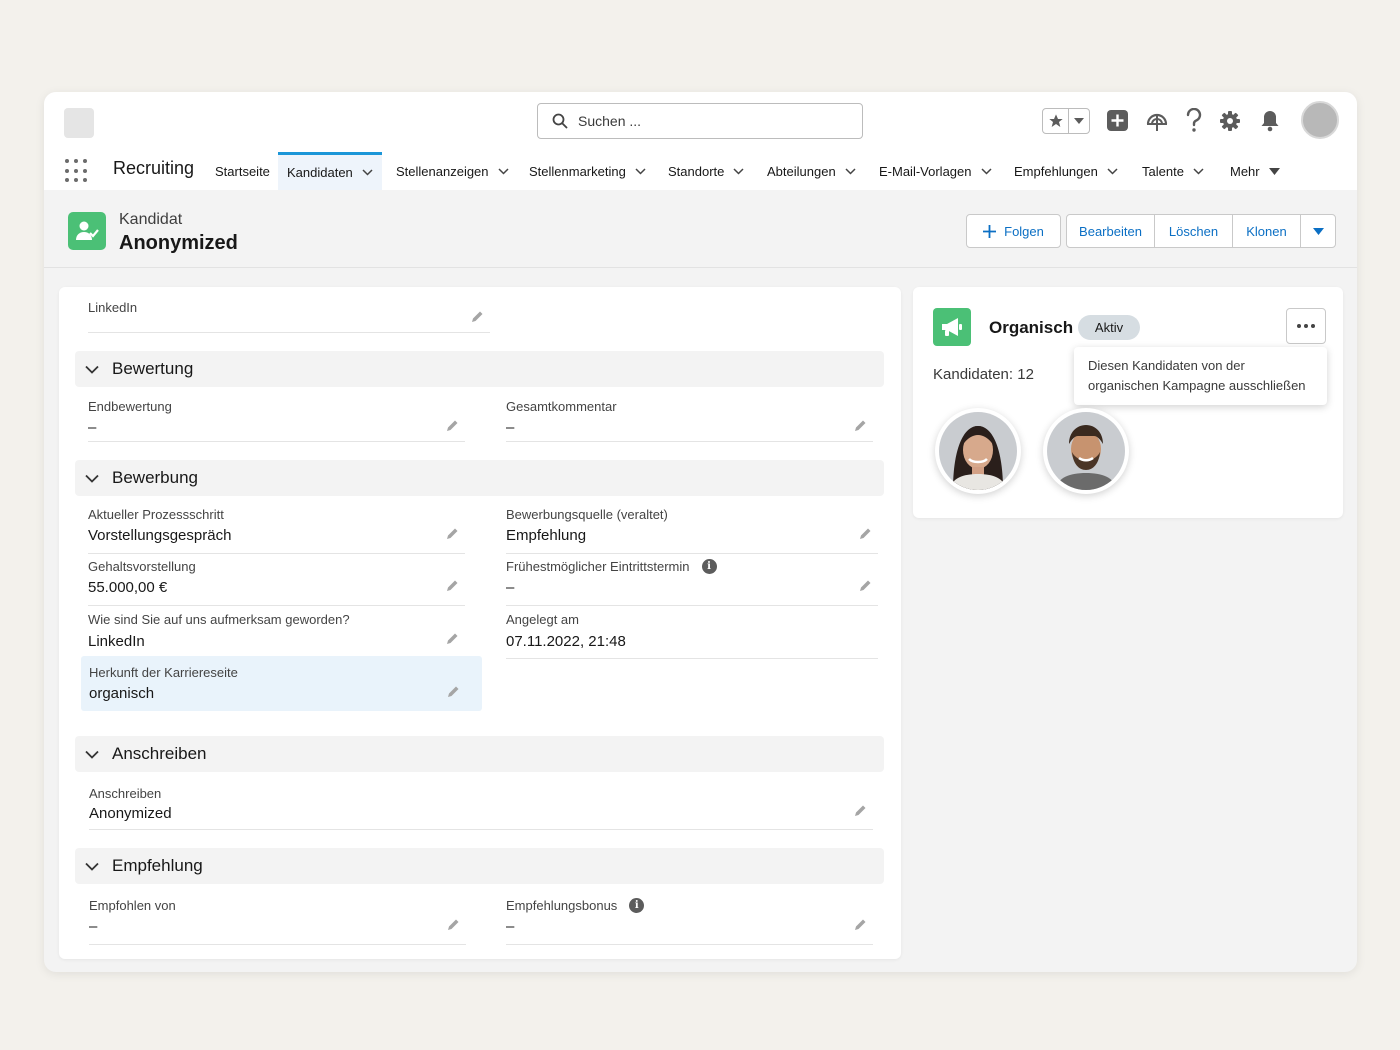  I want to click on campaign-name: Organisch, so click(1031, 328).